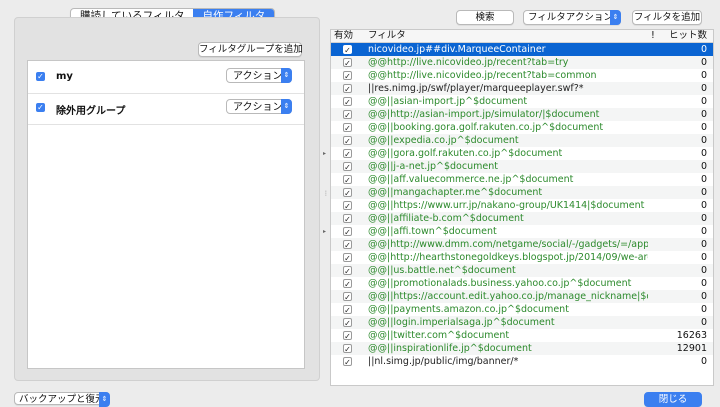  What do you see at coordinates (691, 348) in the screenshot?
I see `hit-count: 12901` at bounding box center [691, 348].